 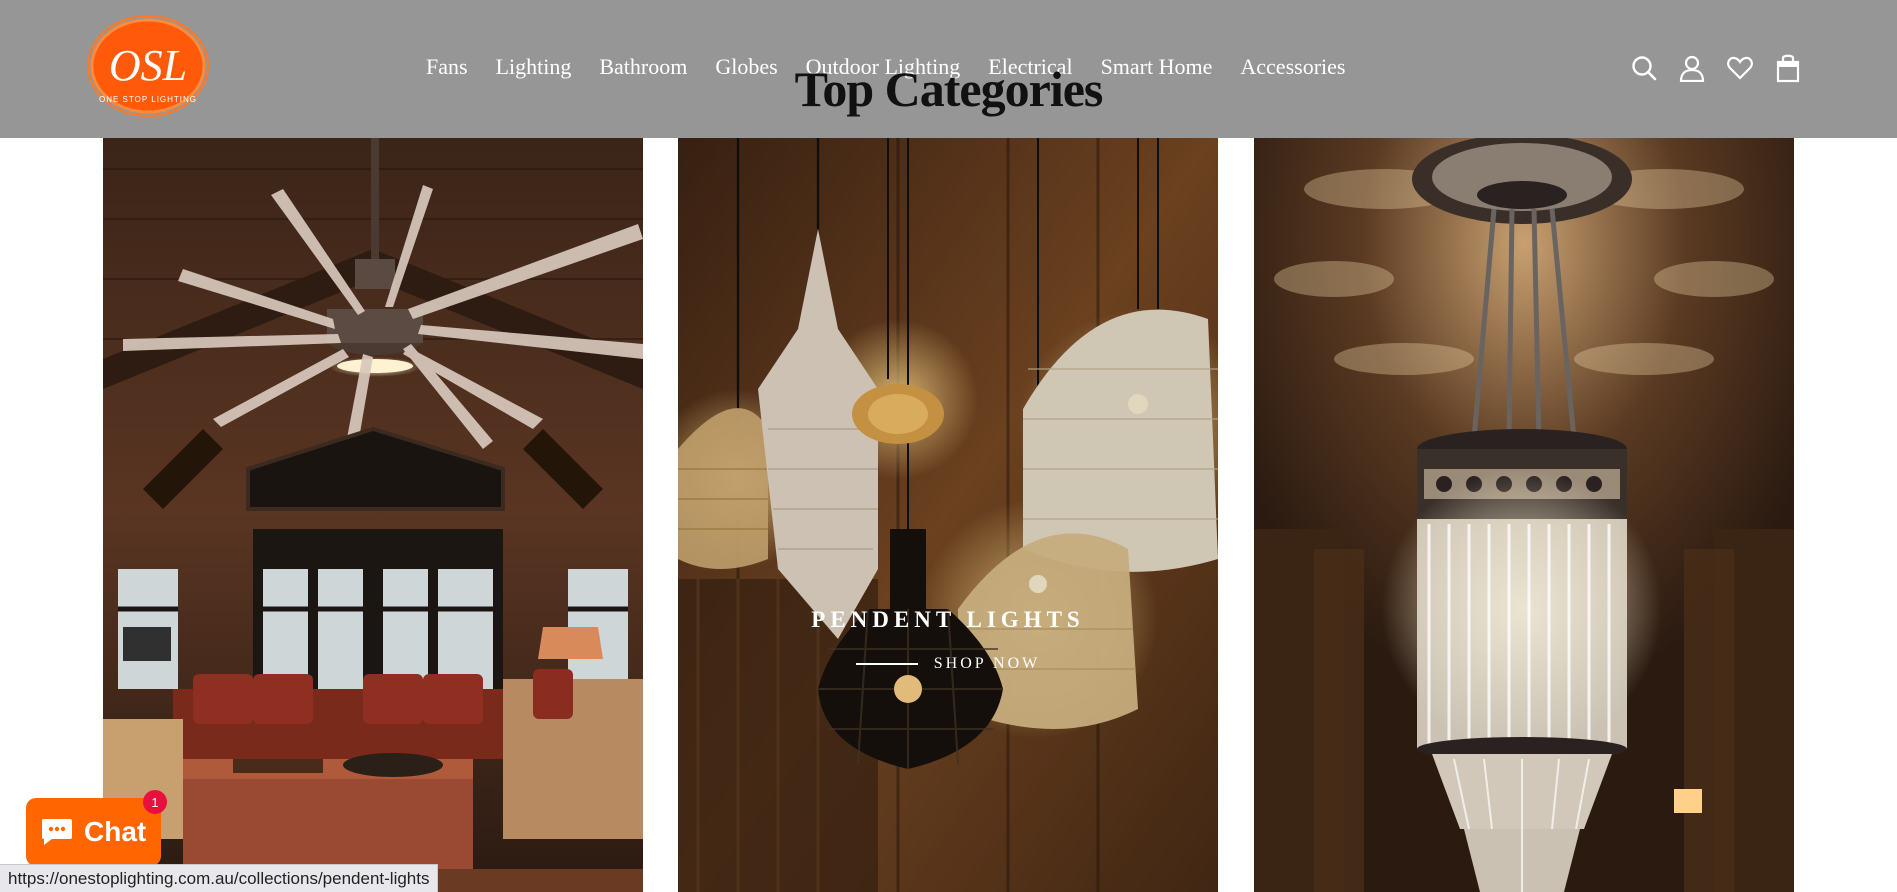 What do you see at coordinates (949, 89) in the screenshot?
I see `section-title: Top Categories` at bounding box center [949, 89].